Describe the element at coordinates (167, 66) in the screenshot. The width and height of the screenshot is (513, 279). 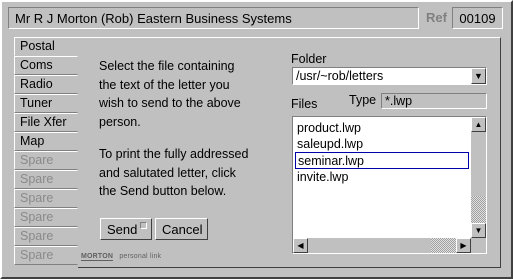
I see `instruction-line: Select the file containing` at that location.